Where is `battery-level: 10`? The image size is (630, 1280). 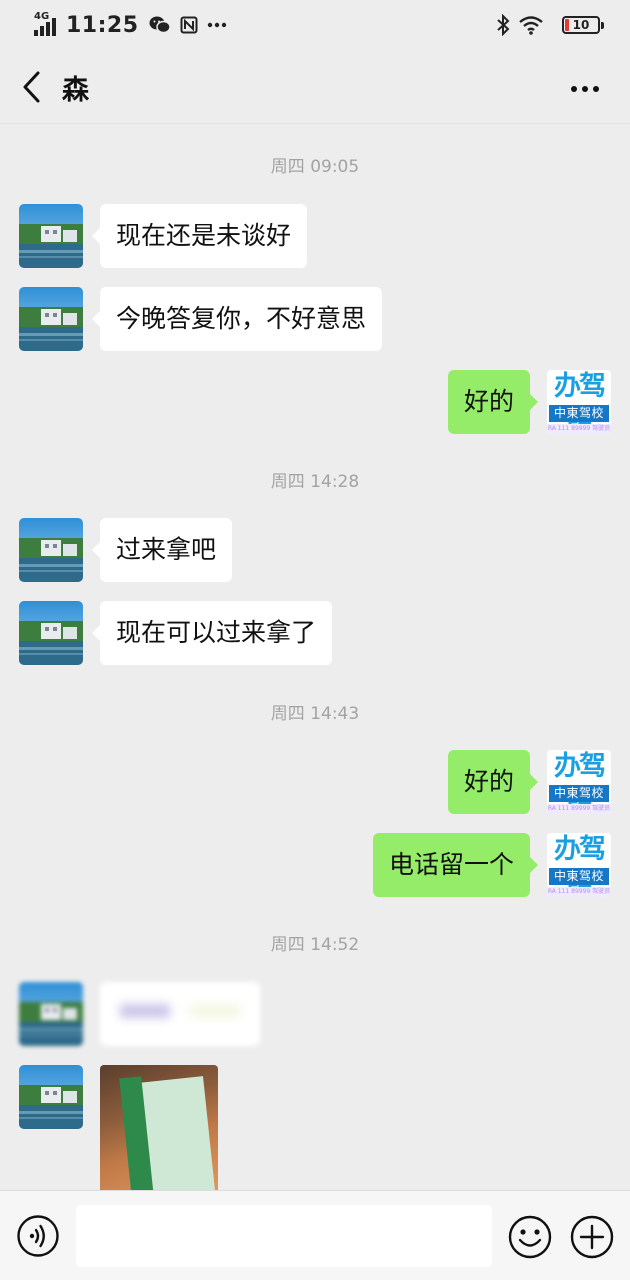 battery-level: 10 is located at coordinates (581, 25).